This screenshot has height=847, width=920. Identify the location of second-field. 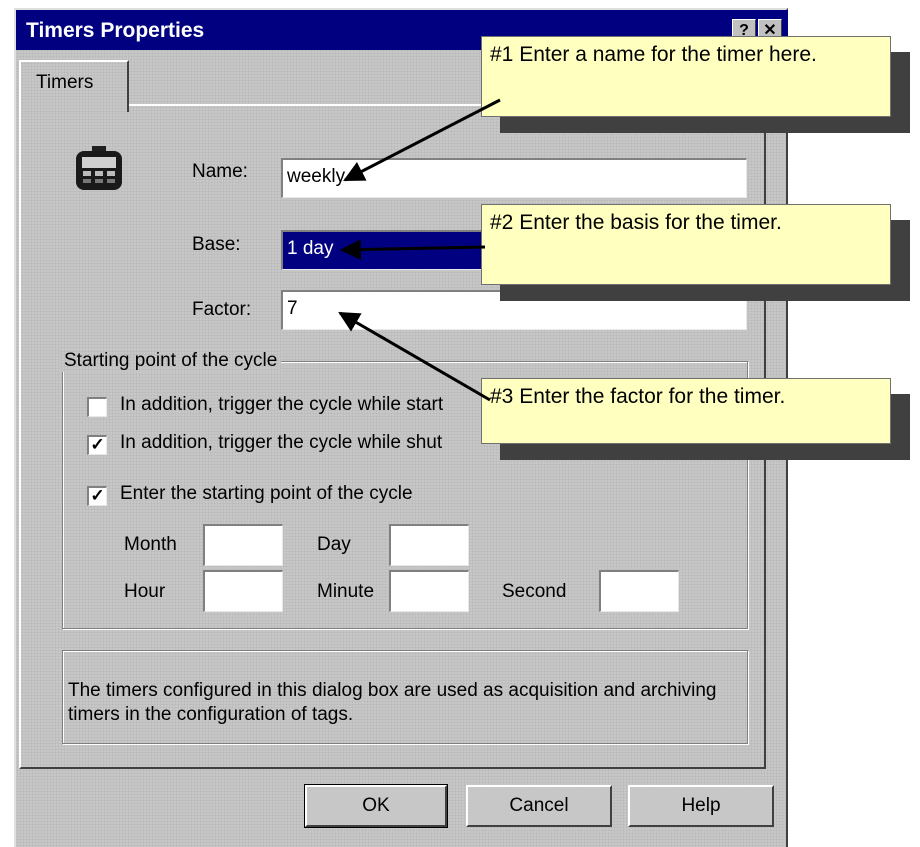
(639, 591).